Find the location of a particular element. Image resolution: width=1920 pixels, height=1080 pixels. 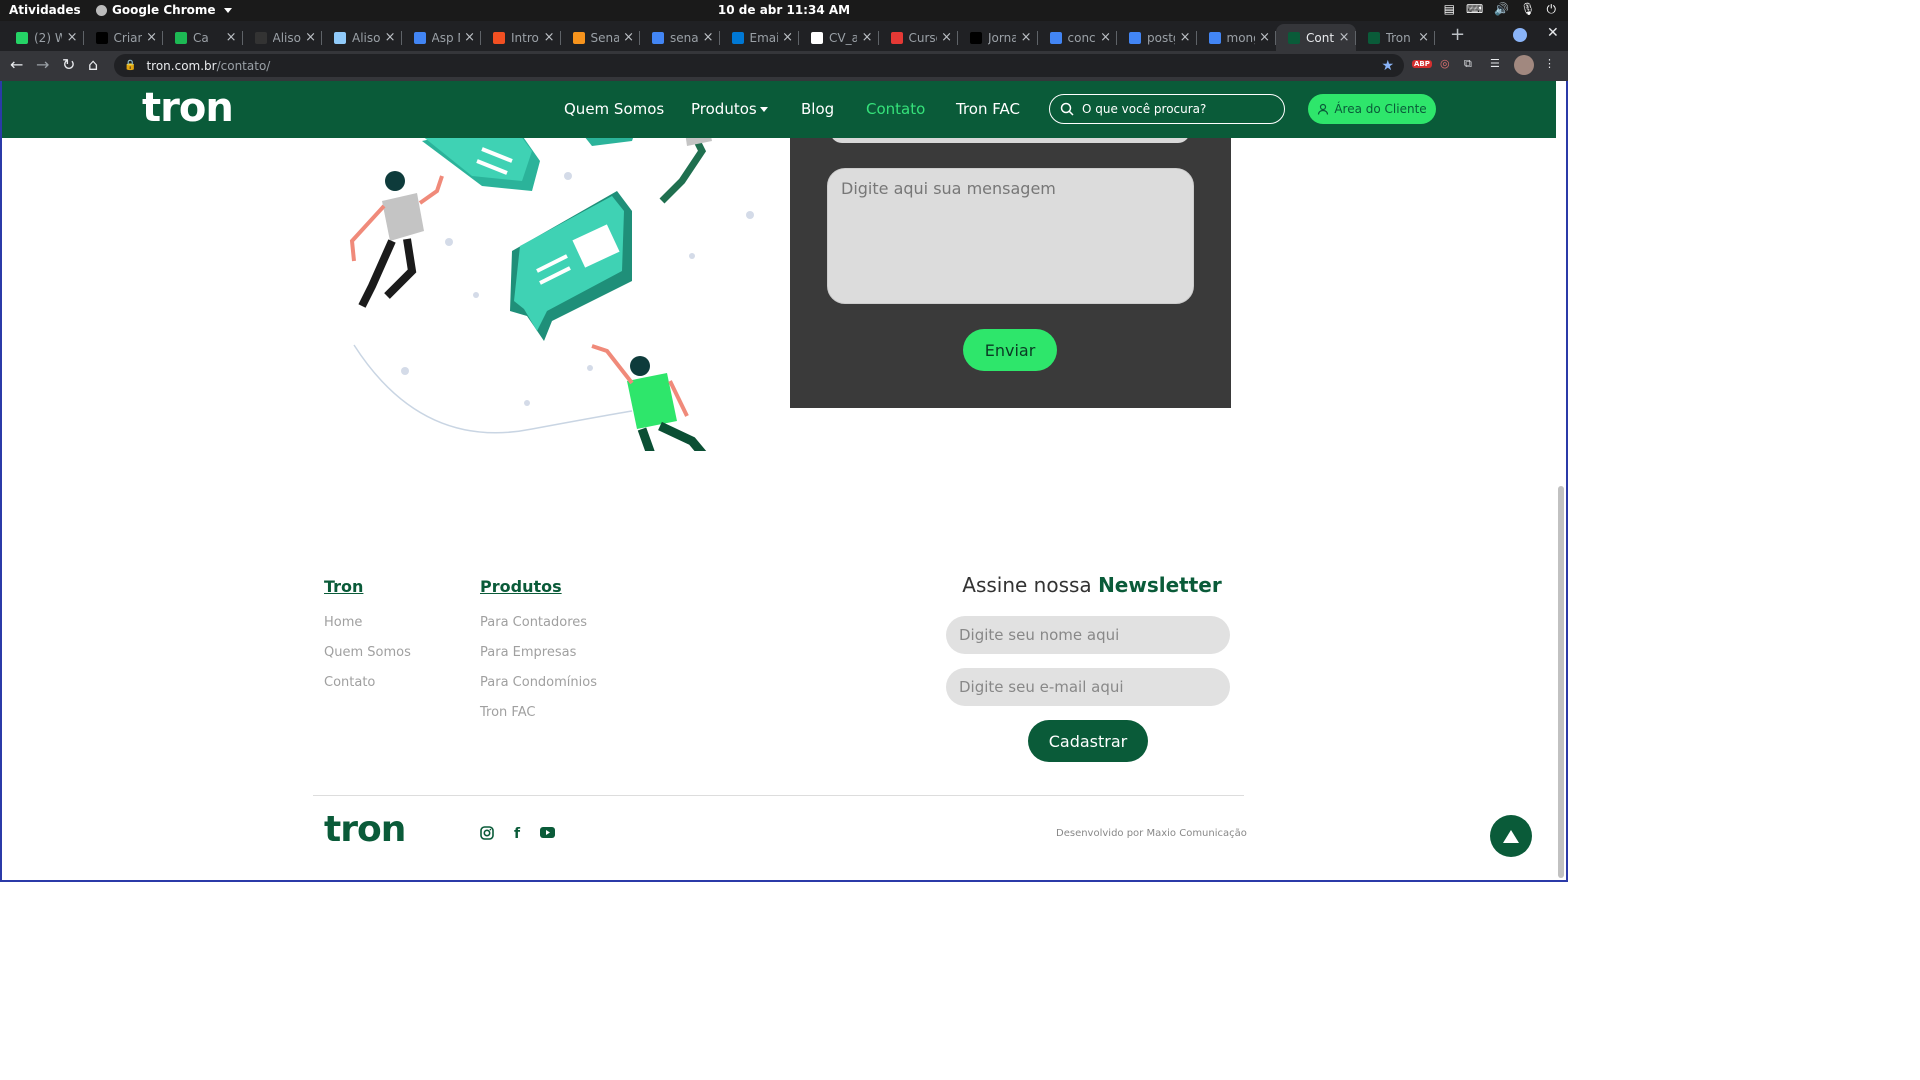

reload-icon: ↻ is located at coordinates (68, 64).